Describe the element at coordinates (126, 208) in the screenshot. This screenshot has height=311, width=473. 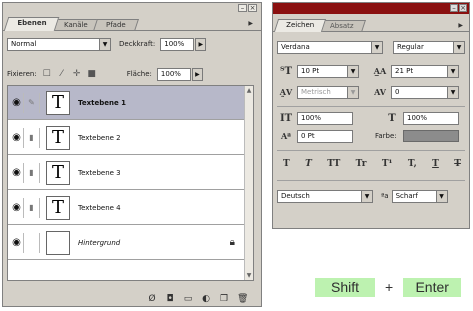
I see `layer-row: ◉ ▮ T Textebene 4` at that location.